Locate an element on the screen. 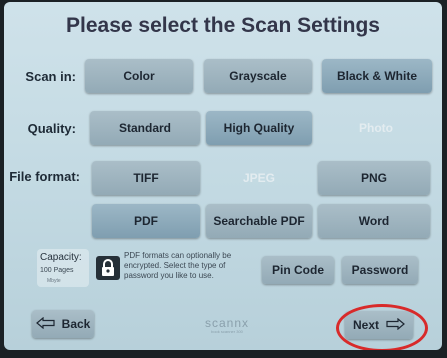 The image size is (447, 358). capacity-panel: Capacity: 100 Pages Mbyte is located at coordinates (63, 268).